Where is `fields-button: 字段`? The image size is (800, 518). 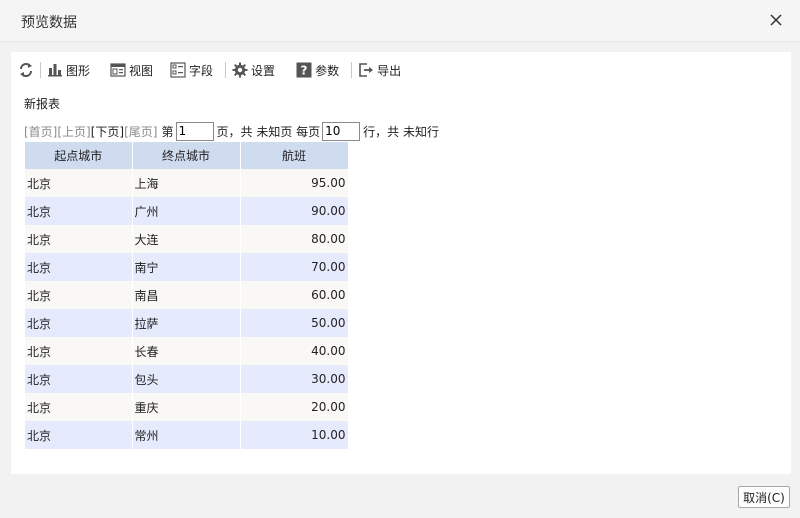
fields-button: 字段 is located at coordinates (191, 70).